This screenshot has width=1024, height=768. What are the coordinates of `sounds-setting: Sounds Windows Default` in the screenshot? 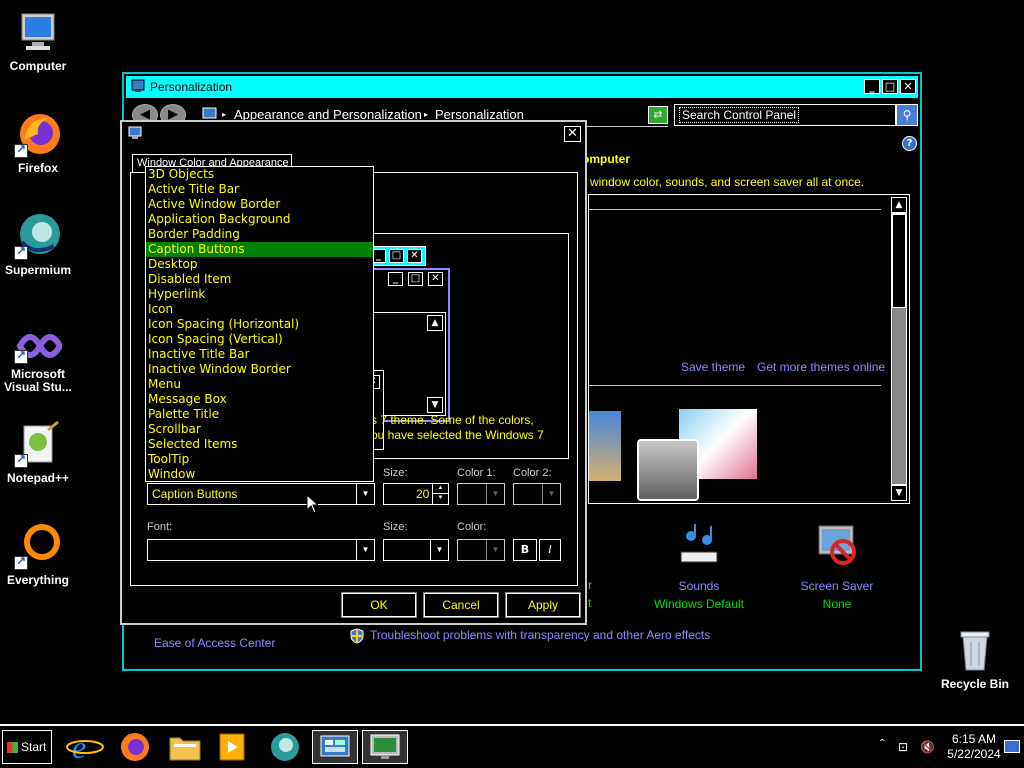 It's located at (699, 566).